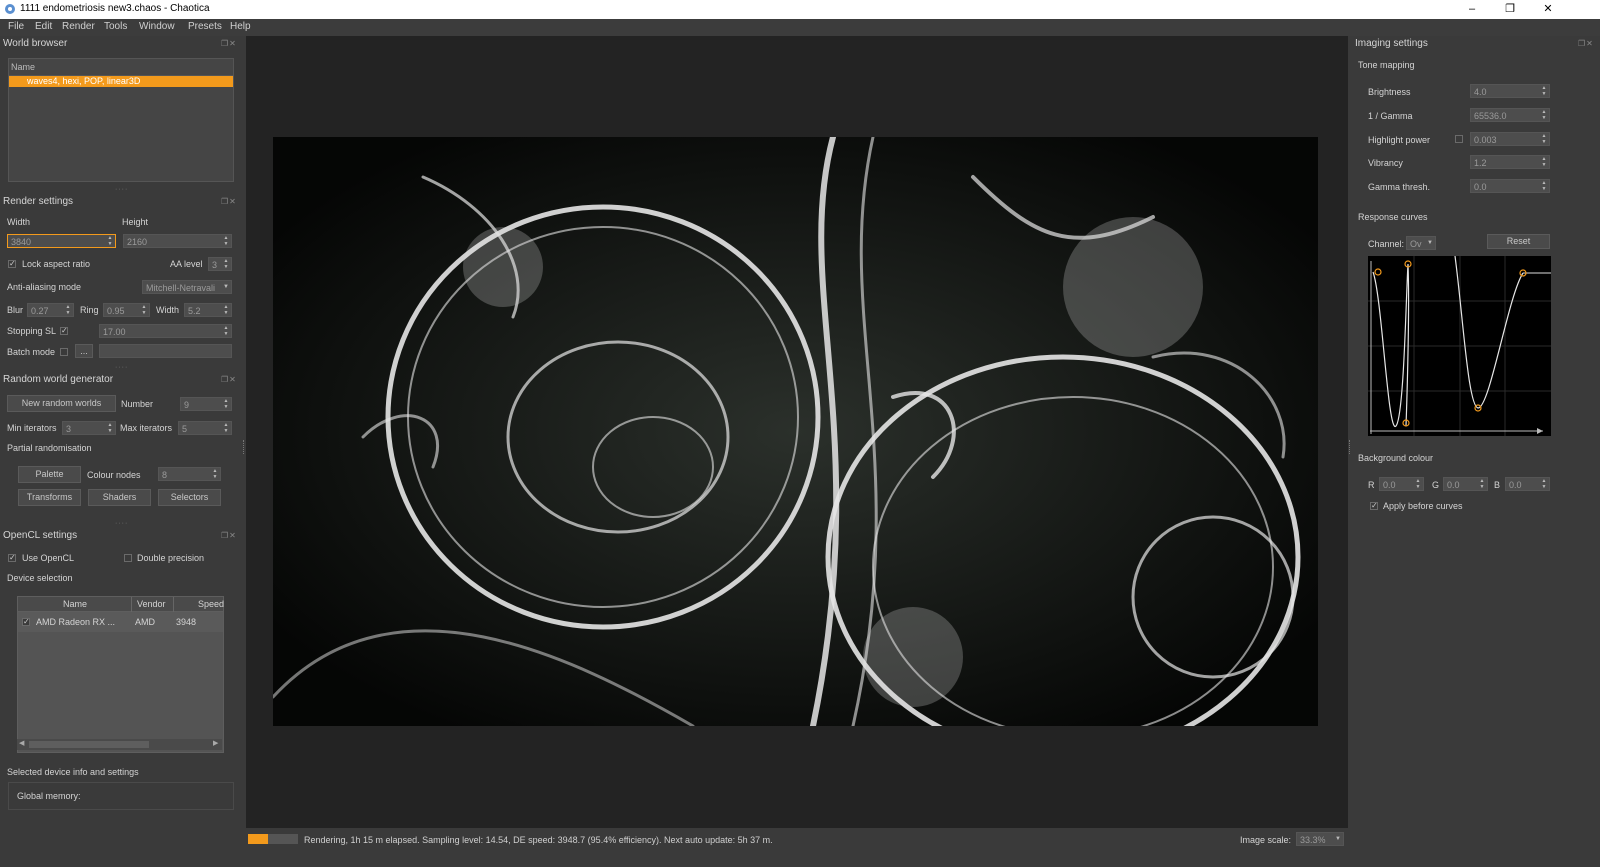 Image resolution: width=1600 pixels, height=867 pixels. Describe the element at coordinates (49, 474) in the screenshot. I see `palette-button: Palette` at that location.